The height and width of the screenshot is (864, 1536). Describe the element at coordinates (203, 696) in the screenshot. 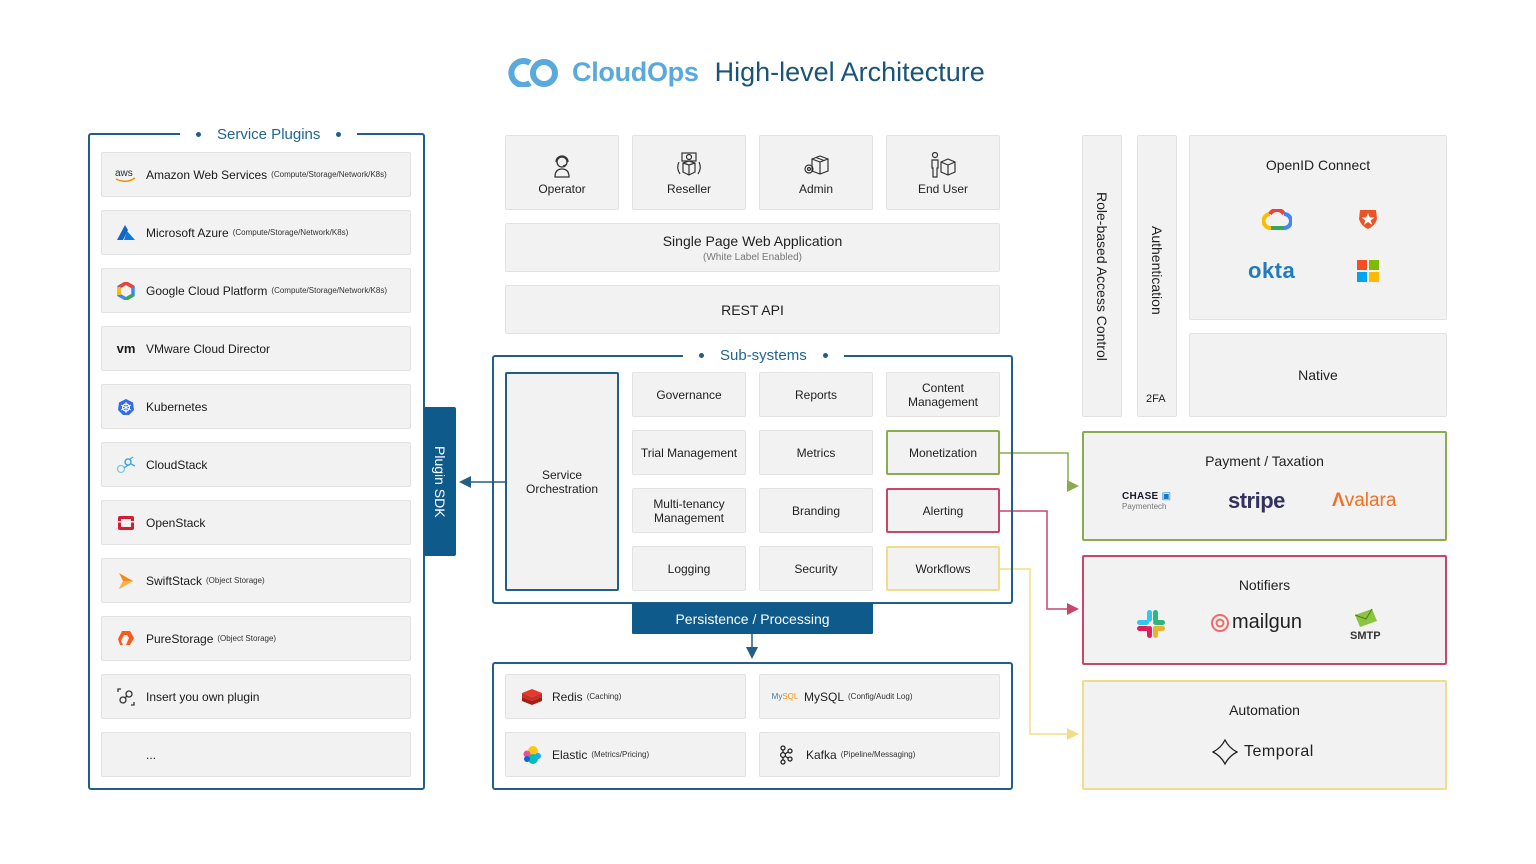

I see `plugin-name: Insert you own plugin` at that location.